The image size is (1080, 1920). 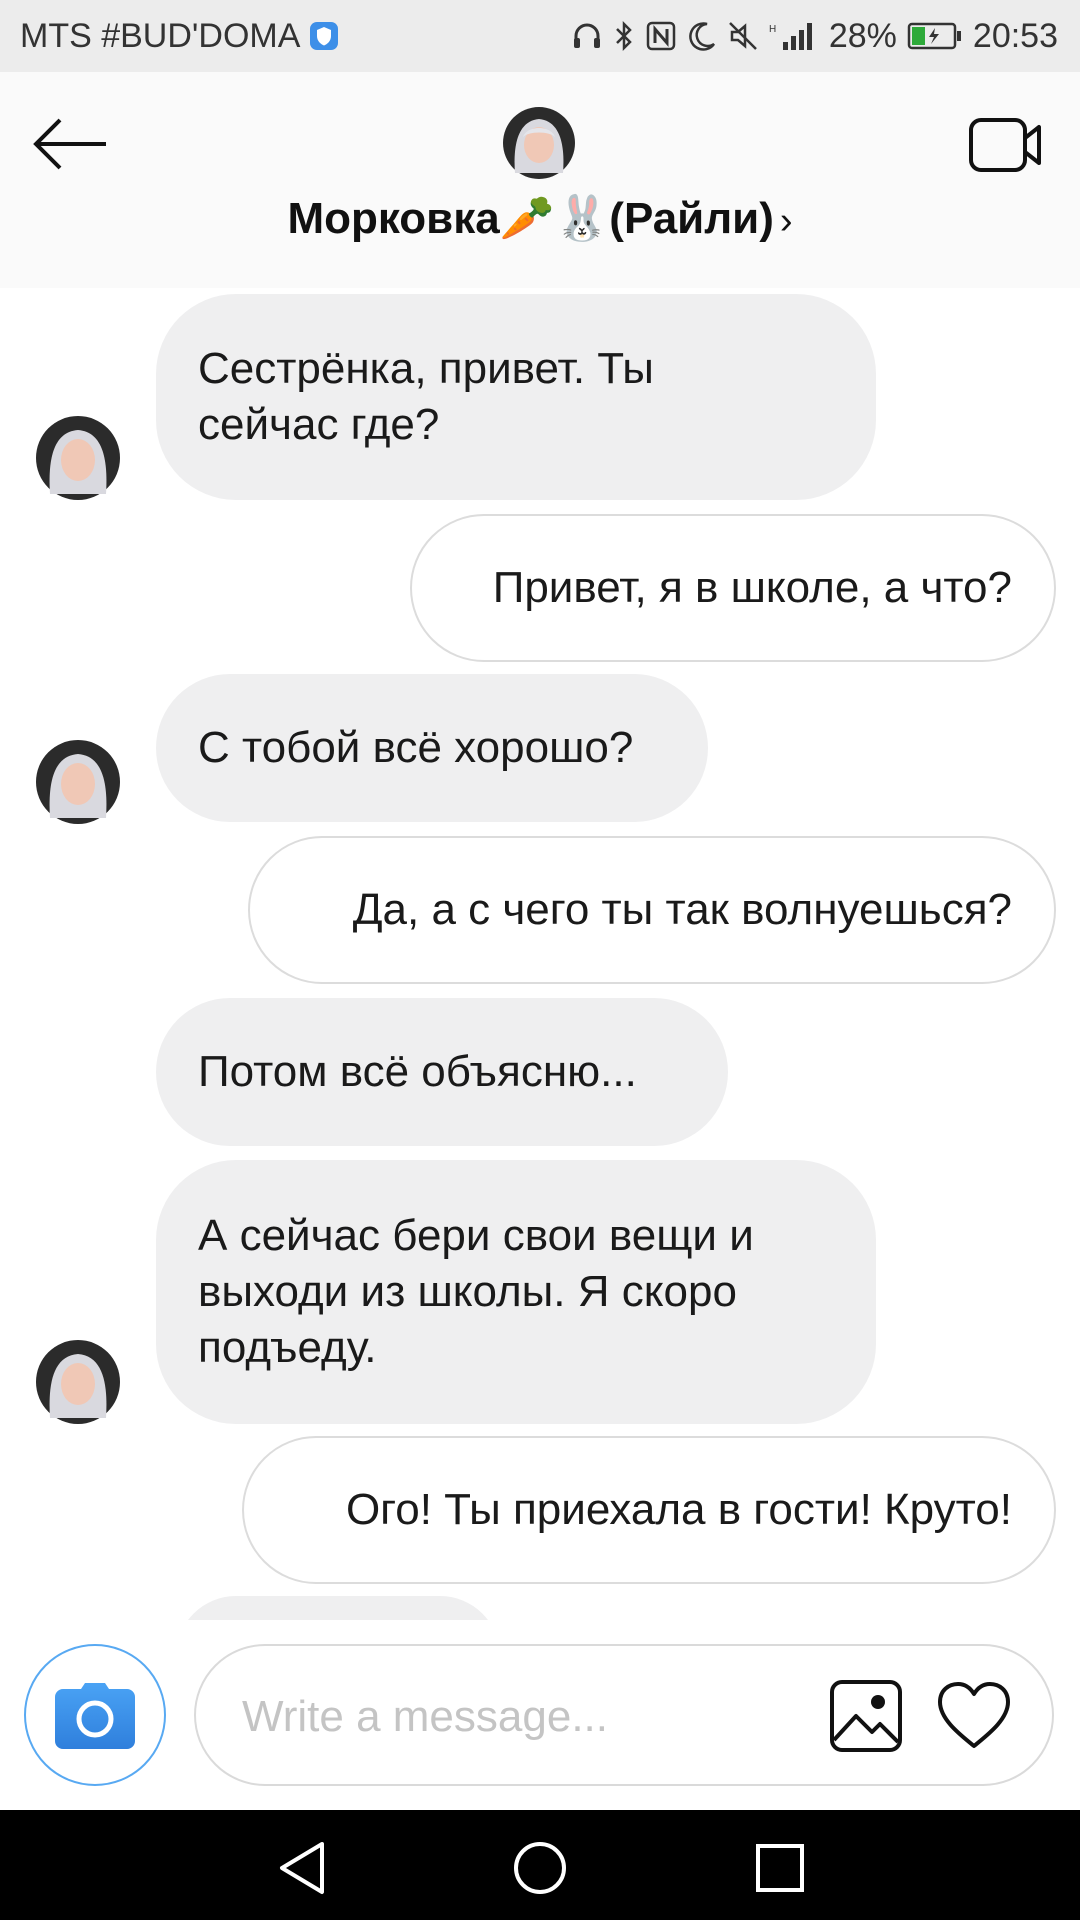 I want to click on status-bar: MTS #BUD'DOMA H 28% 20:53, so click(x=540, y=36).